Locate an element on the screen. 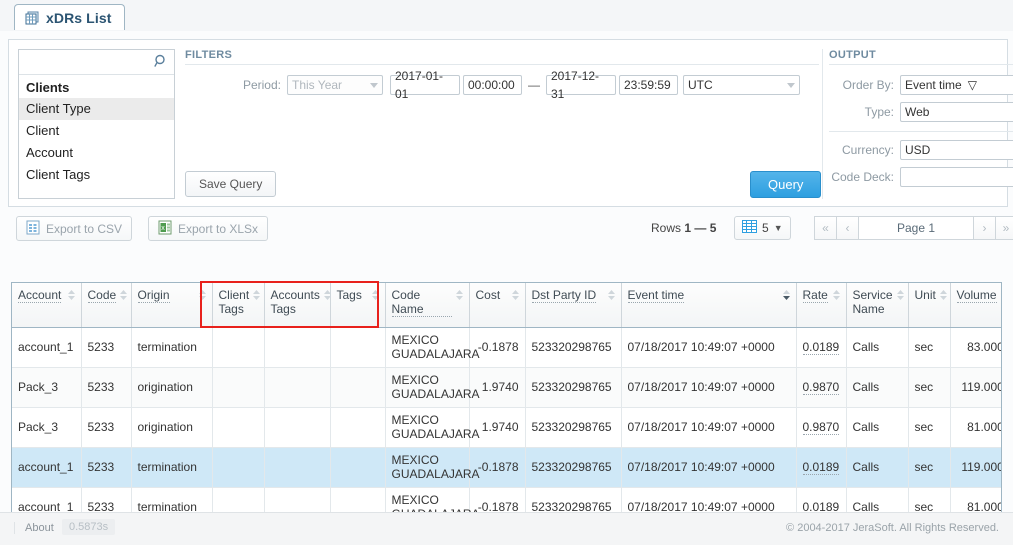  picker-item-account: Account is located at coordinates (96, 153).